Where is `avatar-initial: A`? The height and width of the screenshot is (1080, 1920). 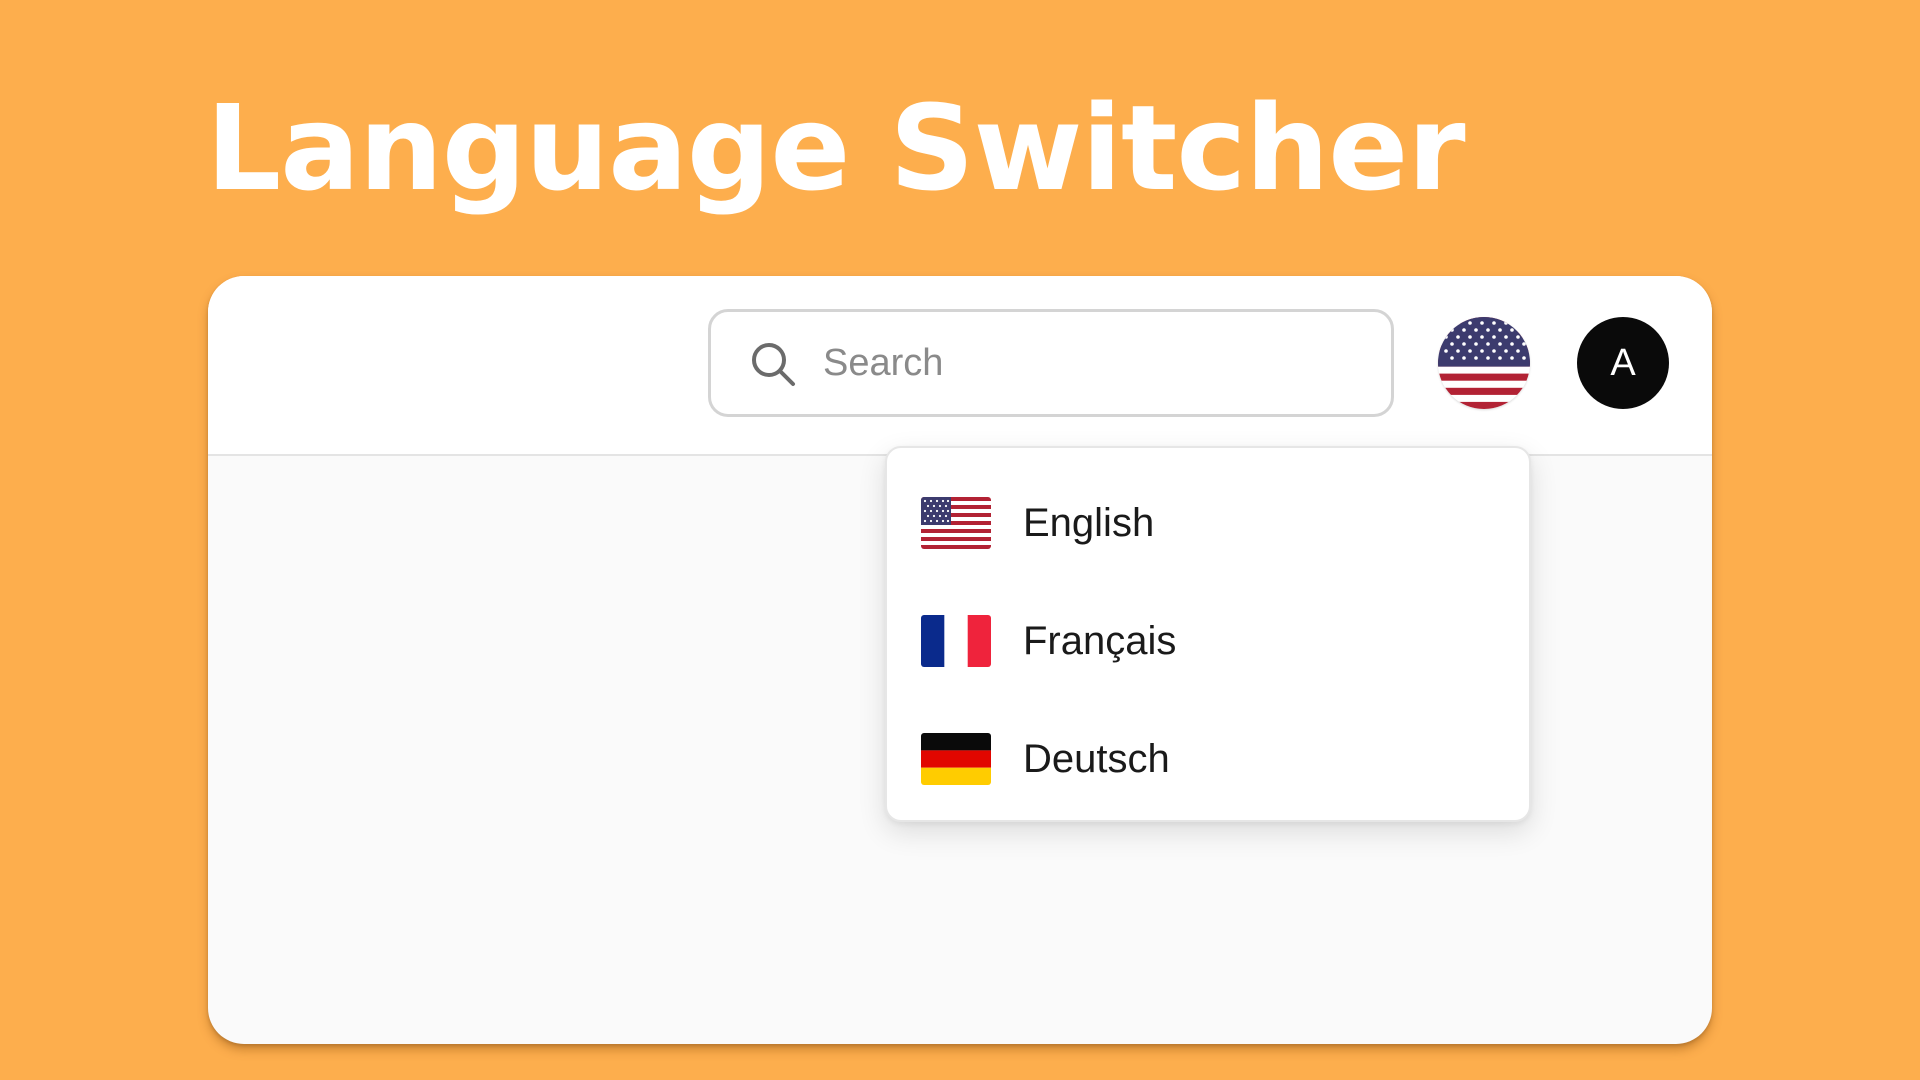 avatar-initial: A is located at coordinates (1623, 362).